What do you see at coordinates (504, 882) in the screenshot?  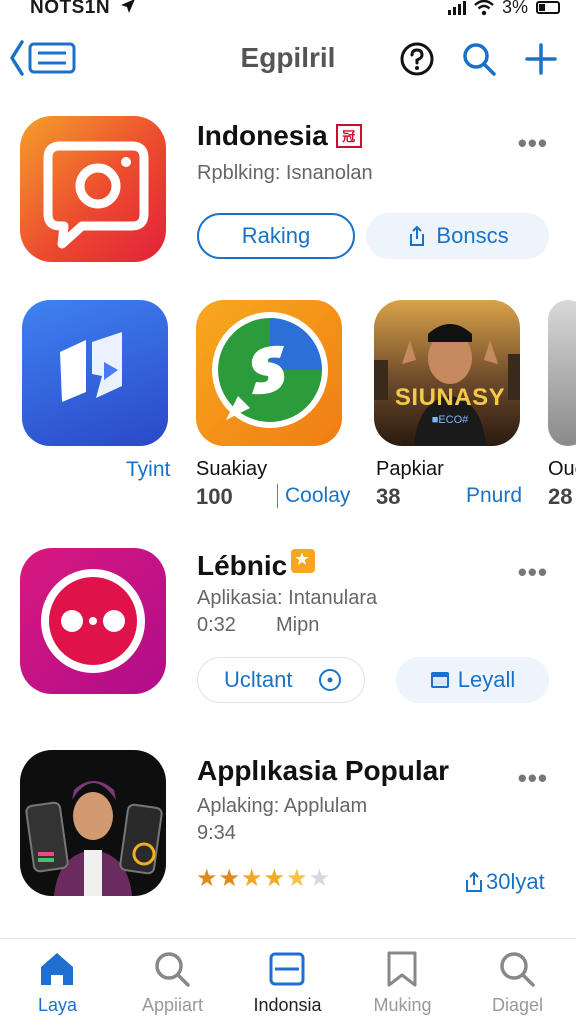 I see `download-count: 30lyat` at bounding box center [504, 882].